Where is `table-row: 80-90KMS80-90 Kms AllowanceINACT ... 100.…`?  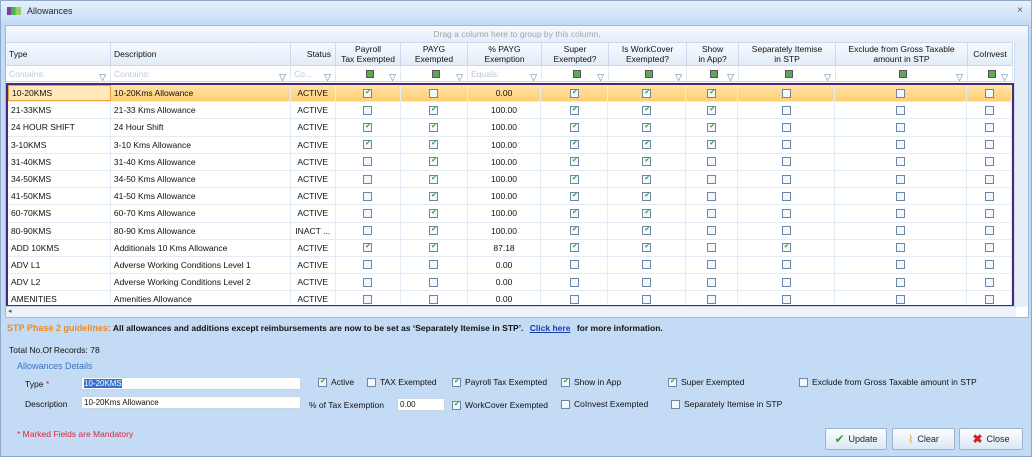
table-row: 80-90KMS80-90 Kms AllowanceINACT ... 100.… is located at coordinates (510, 231).